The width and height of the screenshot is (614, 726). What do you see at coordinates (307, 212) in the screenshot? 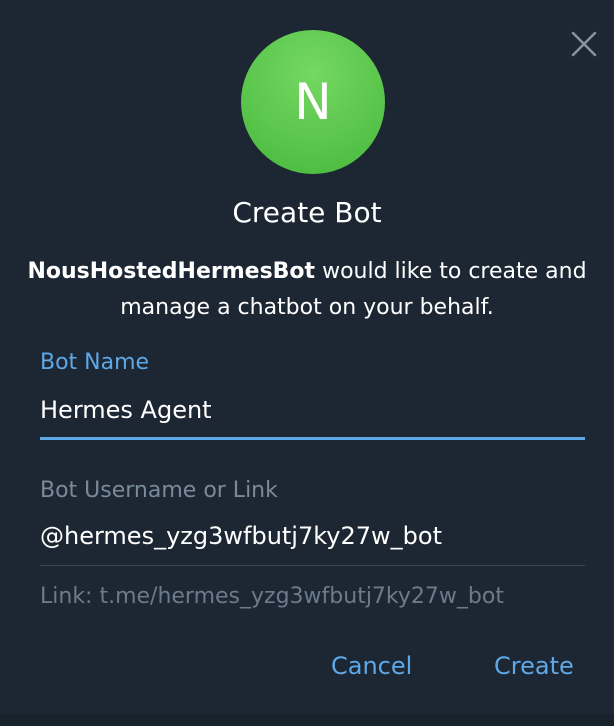
I see `dialog-title: Create Bot` at bounding box center [307, 212].